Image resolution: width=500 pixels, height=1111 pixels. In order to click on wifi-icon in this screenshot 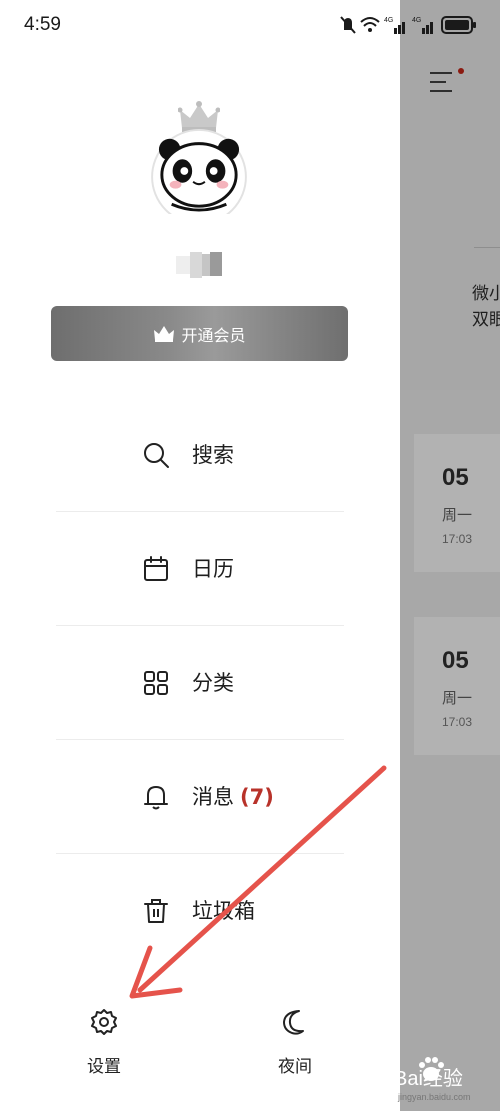, I will do `click(370, 24)`.